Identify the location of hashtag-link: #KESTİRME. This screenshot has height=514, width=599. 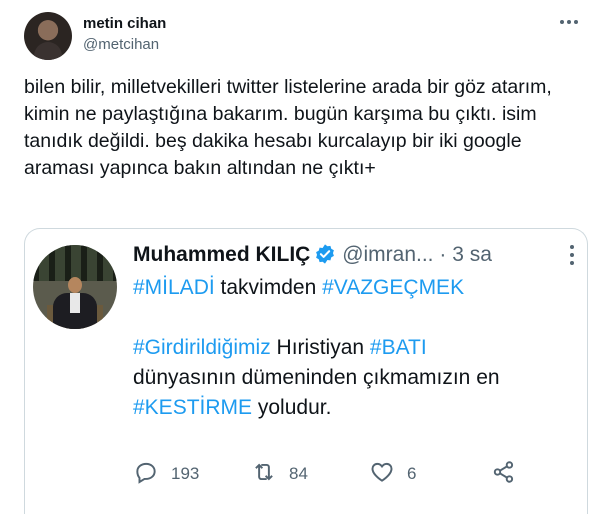
(192, 407).